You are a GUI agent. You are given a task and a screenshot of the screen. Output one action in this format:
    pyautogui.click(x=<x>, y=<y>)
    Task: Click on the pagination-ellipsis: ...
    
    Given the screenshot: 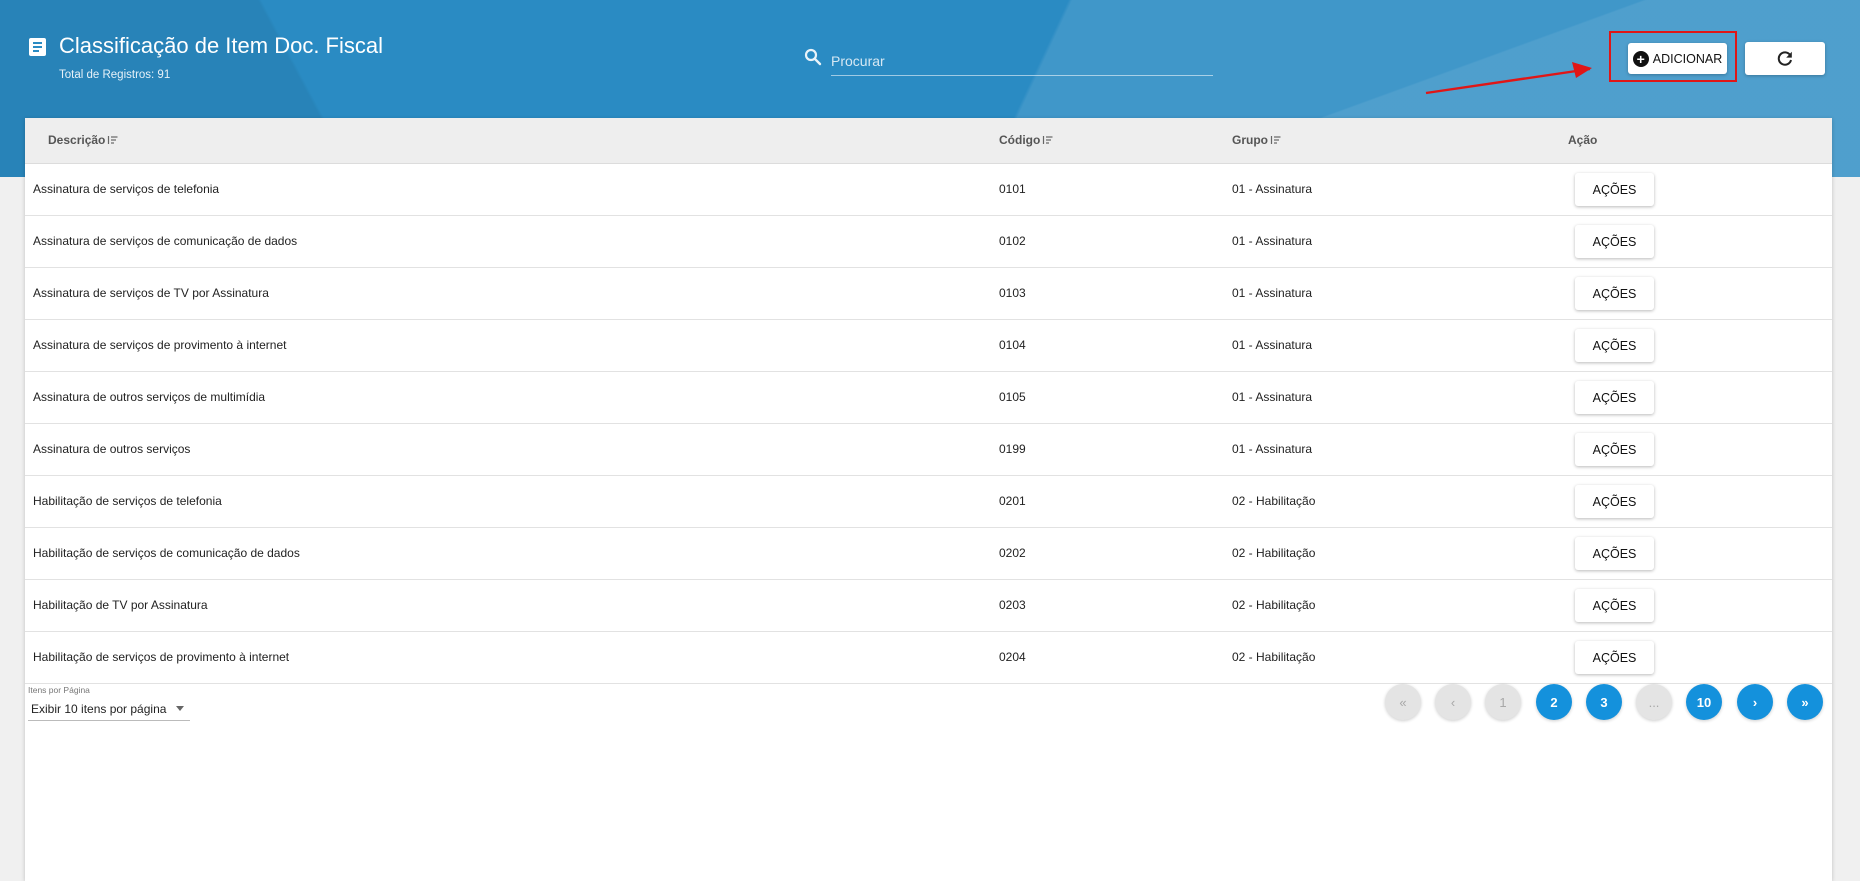 What is the action you would take?
    pyautogui.click(x=1654, y=702)
    